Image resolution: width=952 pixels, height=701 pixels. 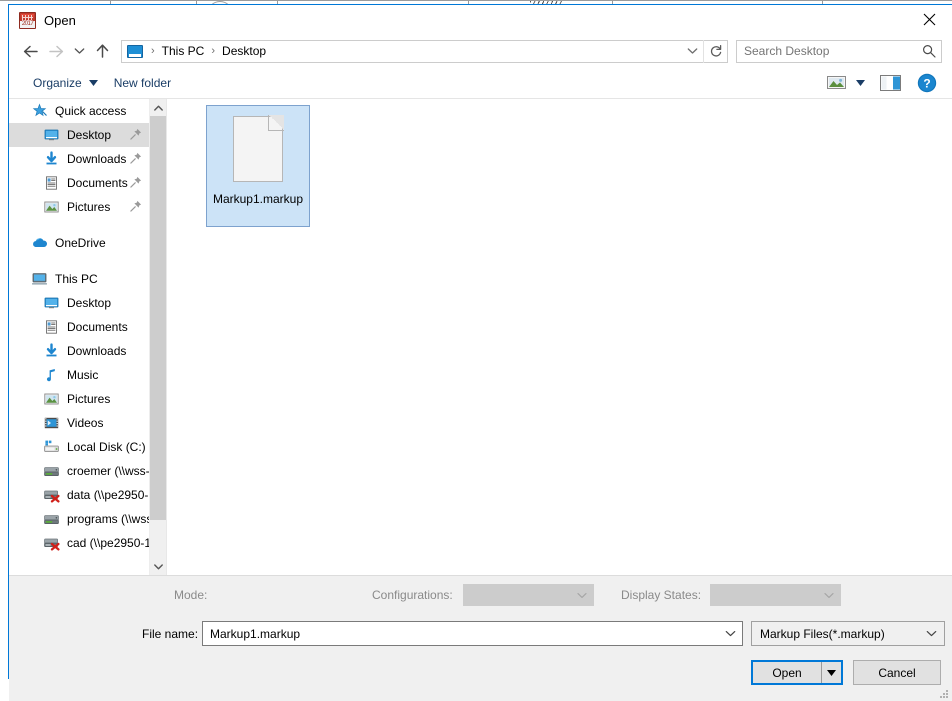 I want to click on file-item: Markup1.markup, so click(x=258, y=166).